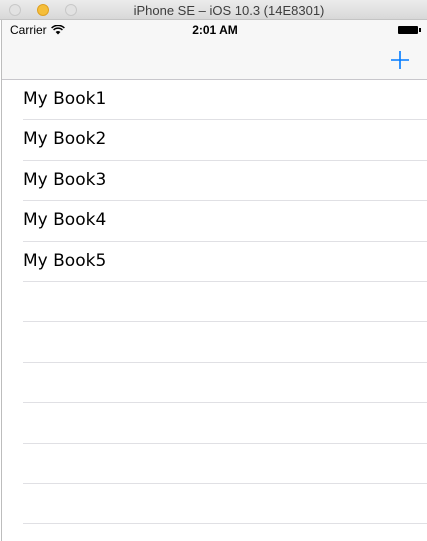 The image size is (427, 541). I want to click on navigation-bar, so click(214, 60).